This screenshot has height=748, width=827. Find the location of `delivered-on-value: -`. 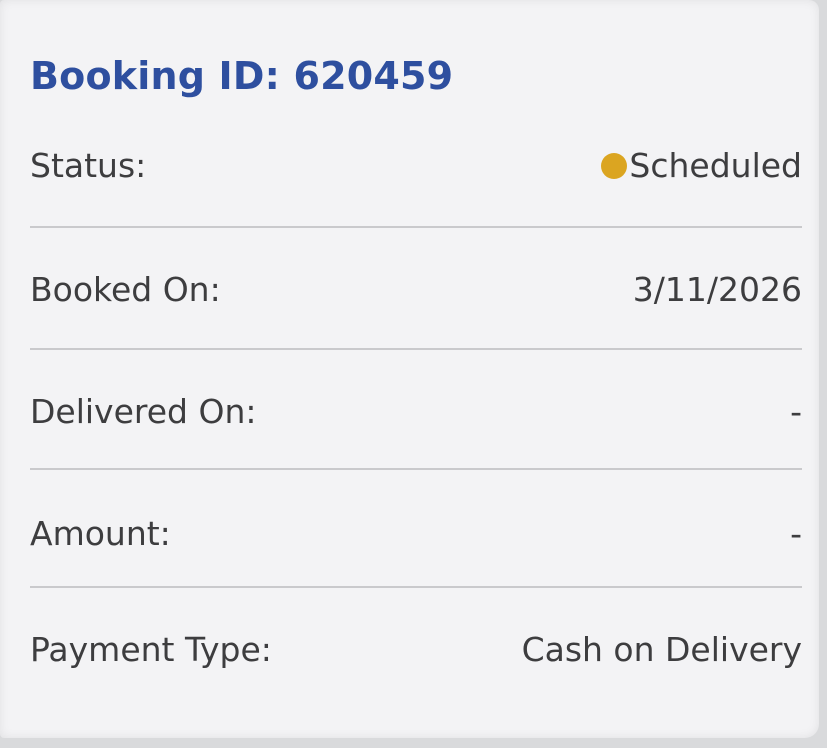

delivered-on-value: - is located at coordinates (796, 411).